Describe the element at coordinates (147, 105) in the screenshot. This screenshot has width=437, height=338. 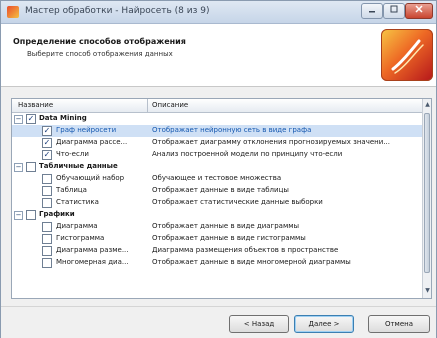
I see `column-separator` at that location.